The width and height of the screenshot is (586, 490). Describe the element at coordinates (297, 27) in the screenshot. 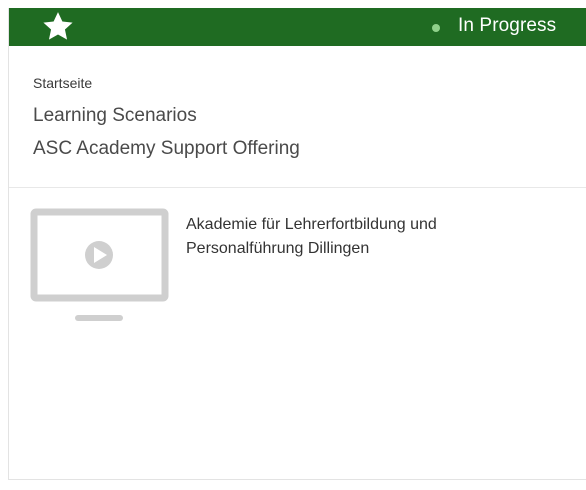

I see `card-header: In Progress` at that location.